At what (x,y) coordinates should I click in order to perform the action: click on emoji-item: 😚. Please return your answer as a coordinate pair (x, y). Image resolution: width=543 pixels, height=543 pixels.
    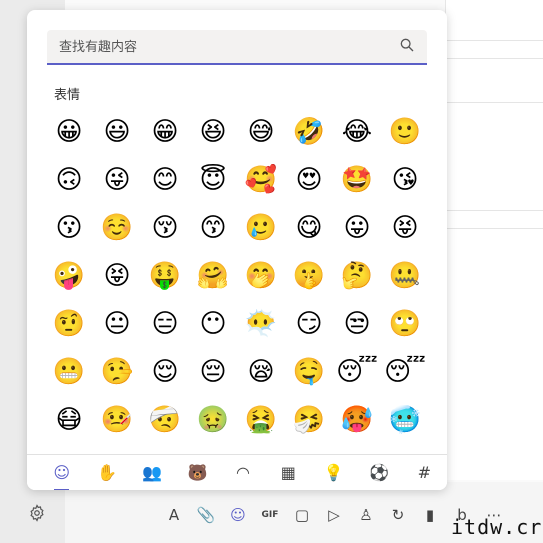
    Looking at the image, I should click on (165, 228).